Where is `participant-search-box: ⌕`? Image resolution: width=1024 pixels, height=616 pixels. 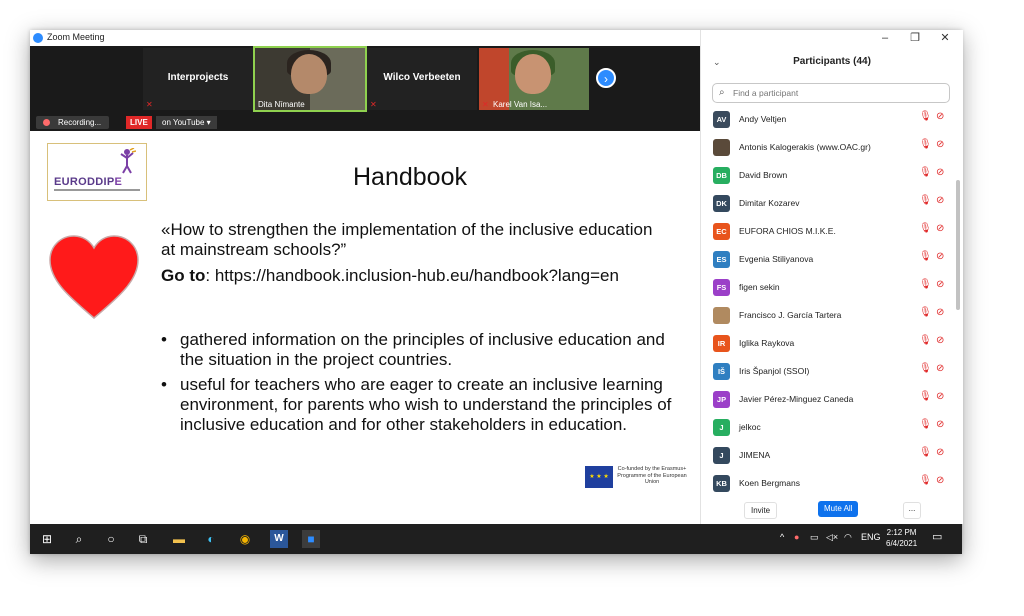 participant-search-box: ⌕ is located at coordinates (831, 93).